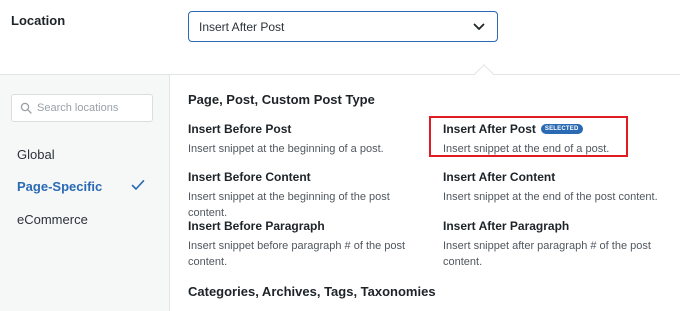  Describe the element at coordinates (528, 136) in the screenshot. I see `selected-option-highlight` at that location.